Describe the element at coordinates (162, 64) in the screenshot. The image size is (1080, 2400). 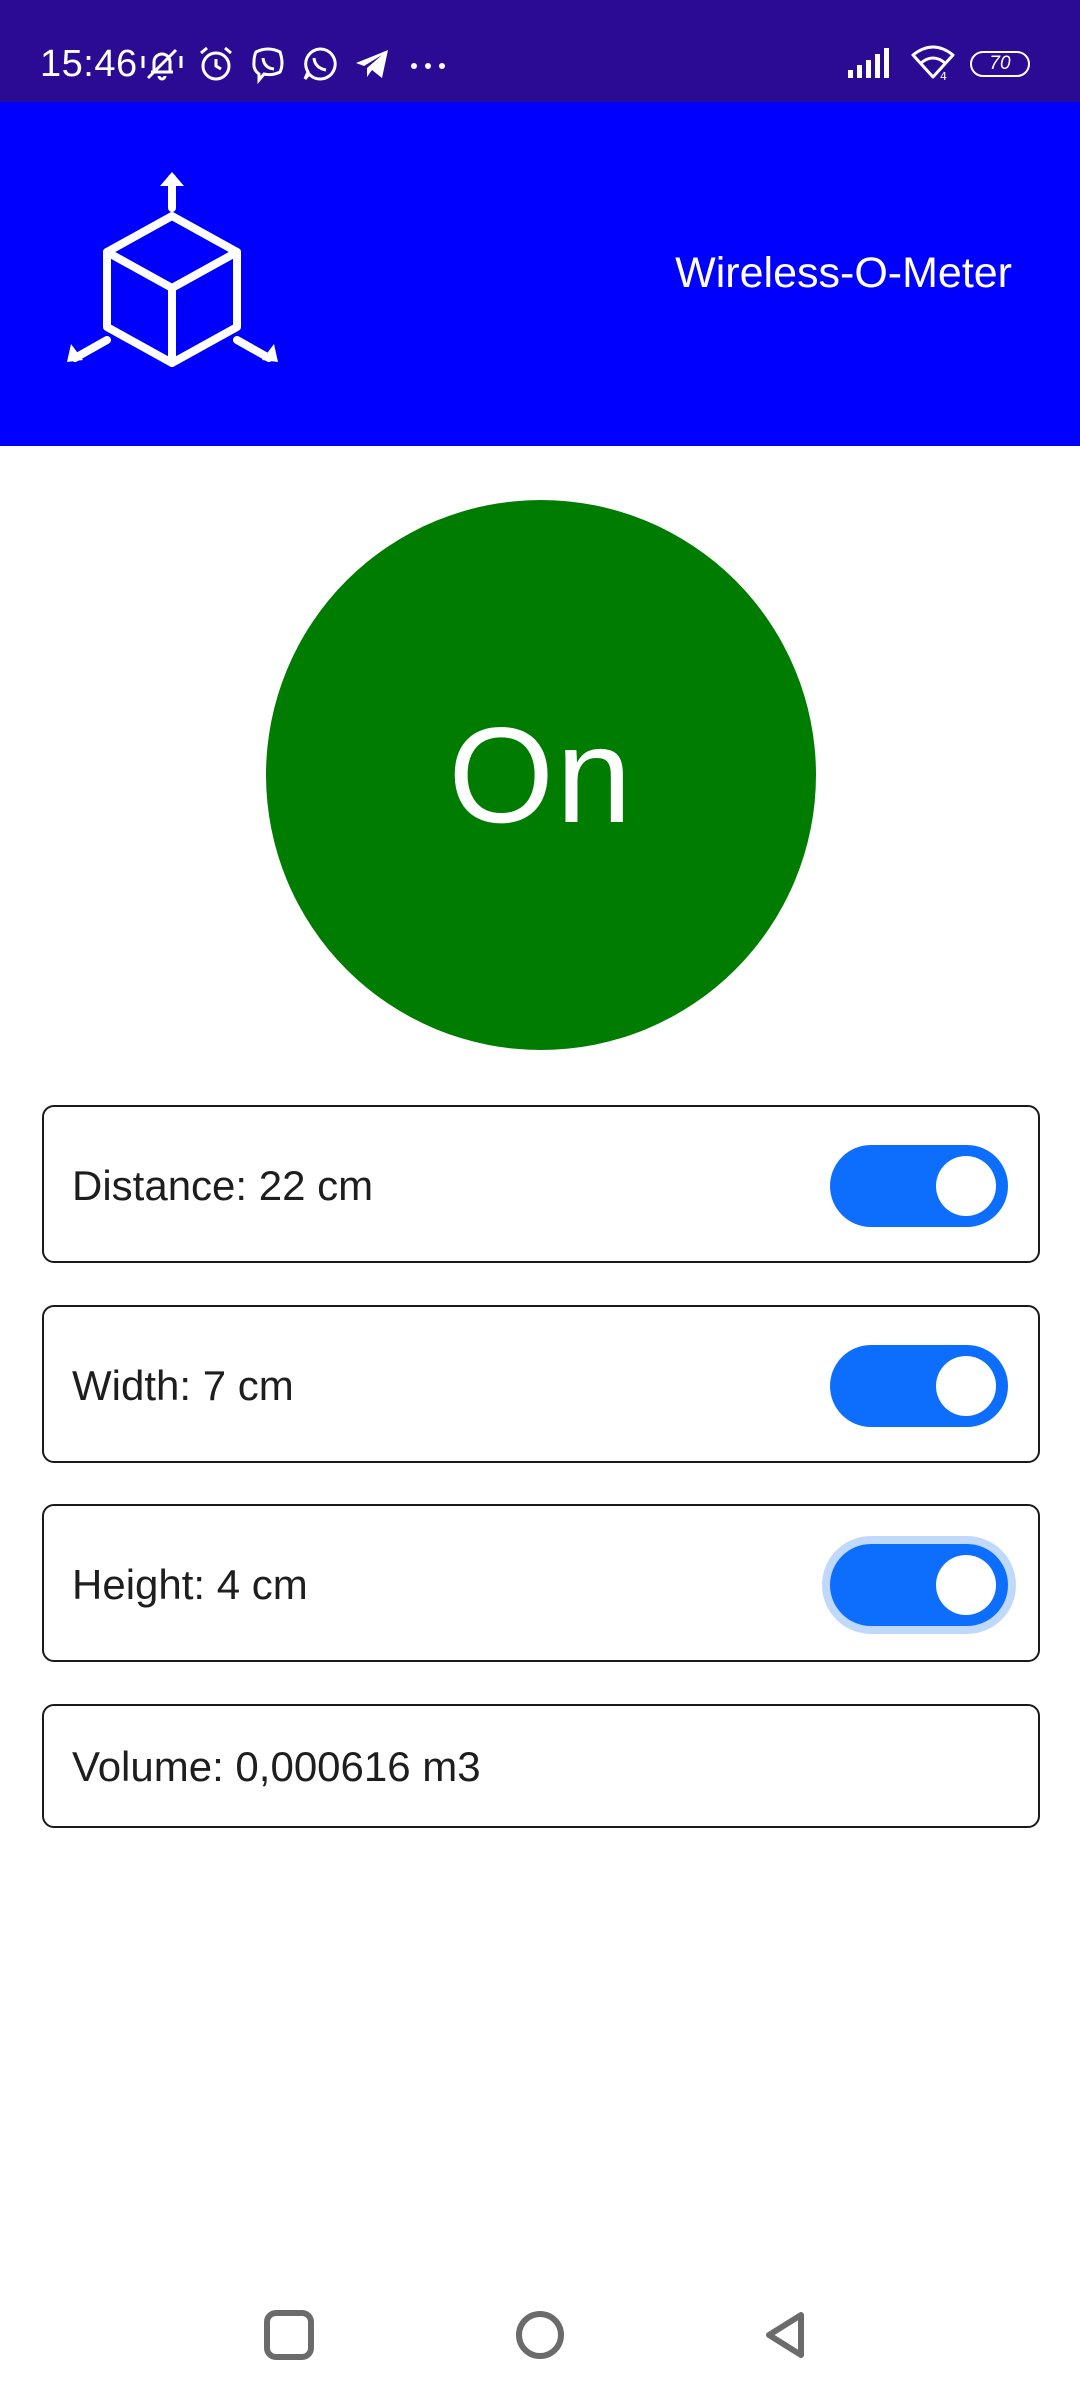
I see `mute-vibrate-icon` at that location.